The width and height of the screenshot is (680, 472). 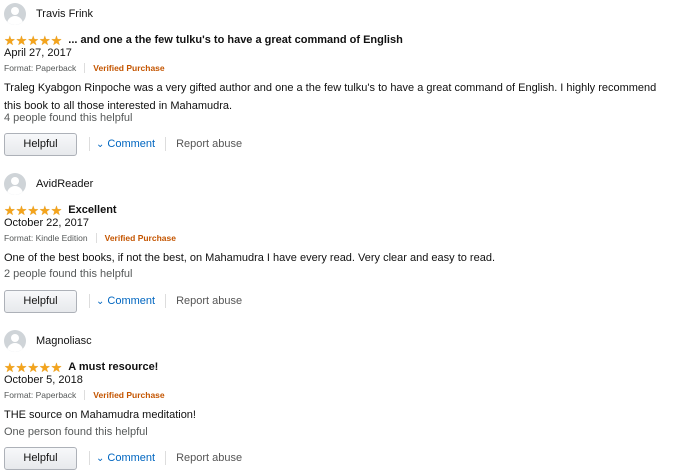 What do you see at coordinates (100, 415) in the screenshot?
I see `review-body: THE source on Mahamudra meditation!` at bounding box center [100, 415].